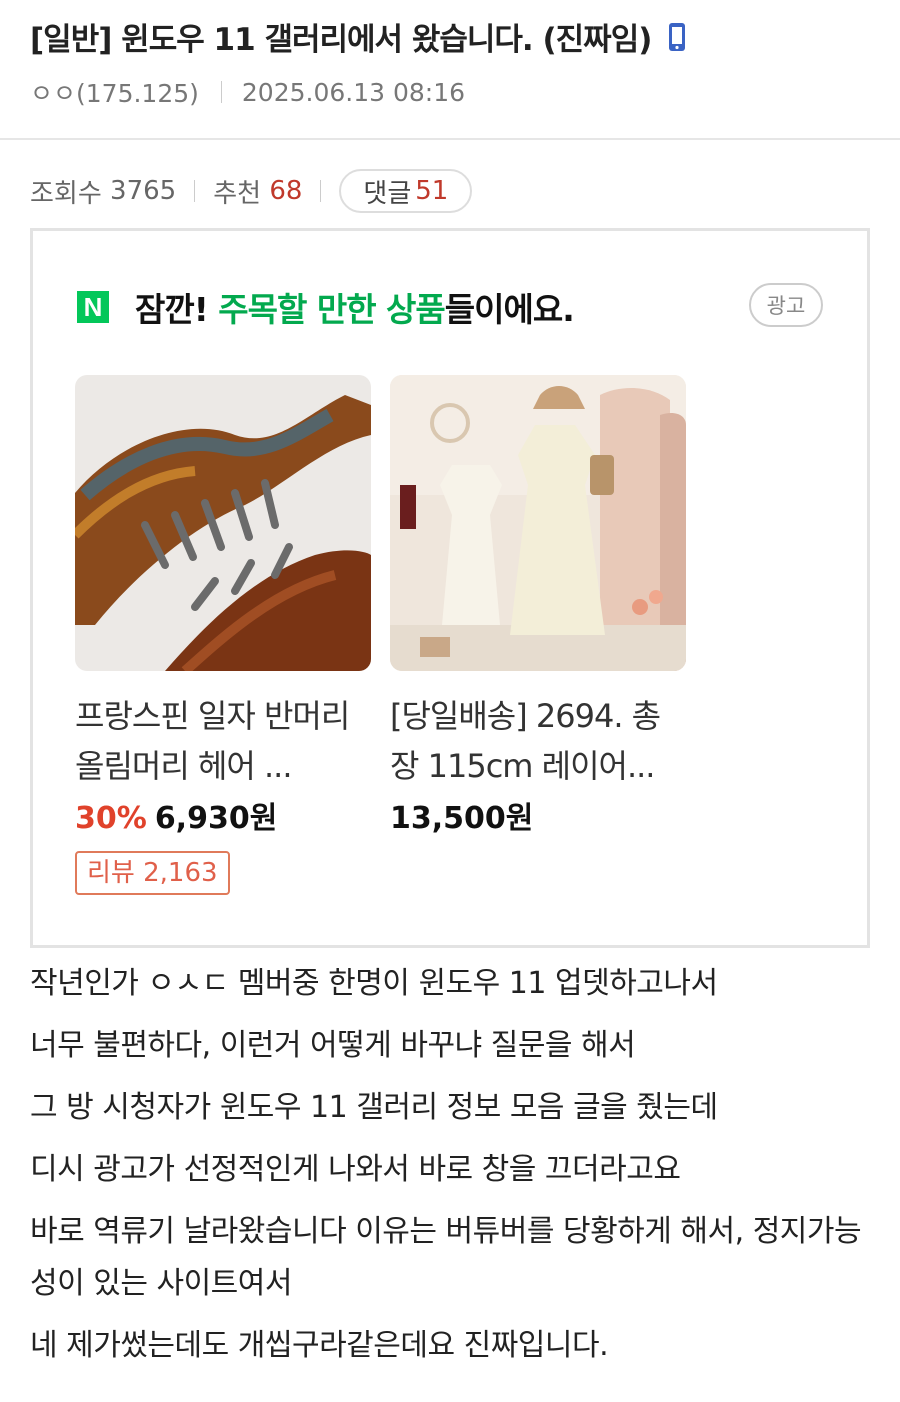  What do you see at coordinates (331, 309) in the screenshot?
I see `ad-title-highlight: 주목할 만한 상품` at bounding box center [331, 309].